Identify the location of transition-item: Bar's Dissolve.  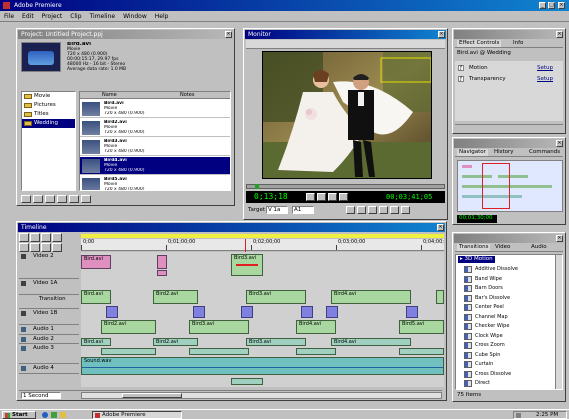
(509, 298).